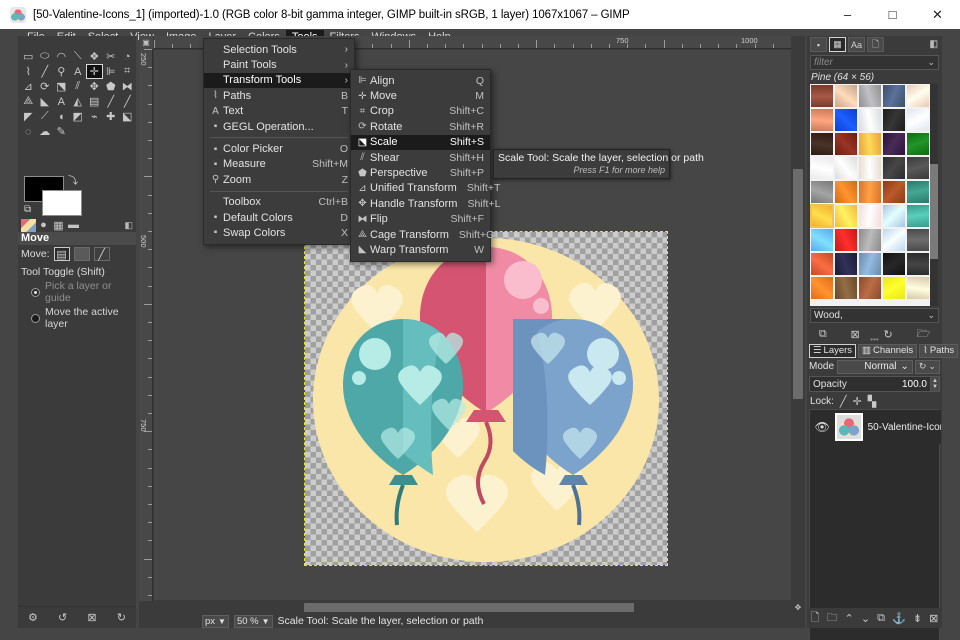 Image resolution: width=960 pixels, height=640 pixels. Describe the element at coordinates (28, 56) in the screenshot. I see `rect-select-icon: ▭` at that location.